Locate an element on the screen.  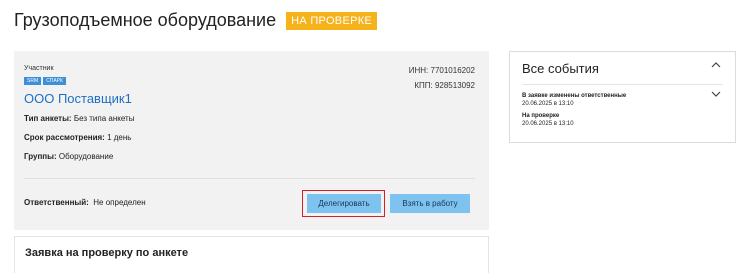
groups-value: Оборудование is located at coordinates (86, 156).